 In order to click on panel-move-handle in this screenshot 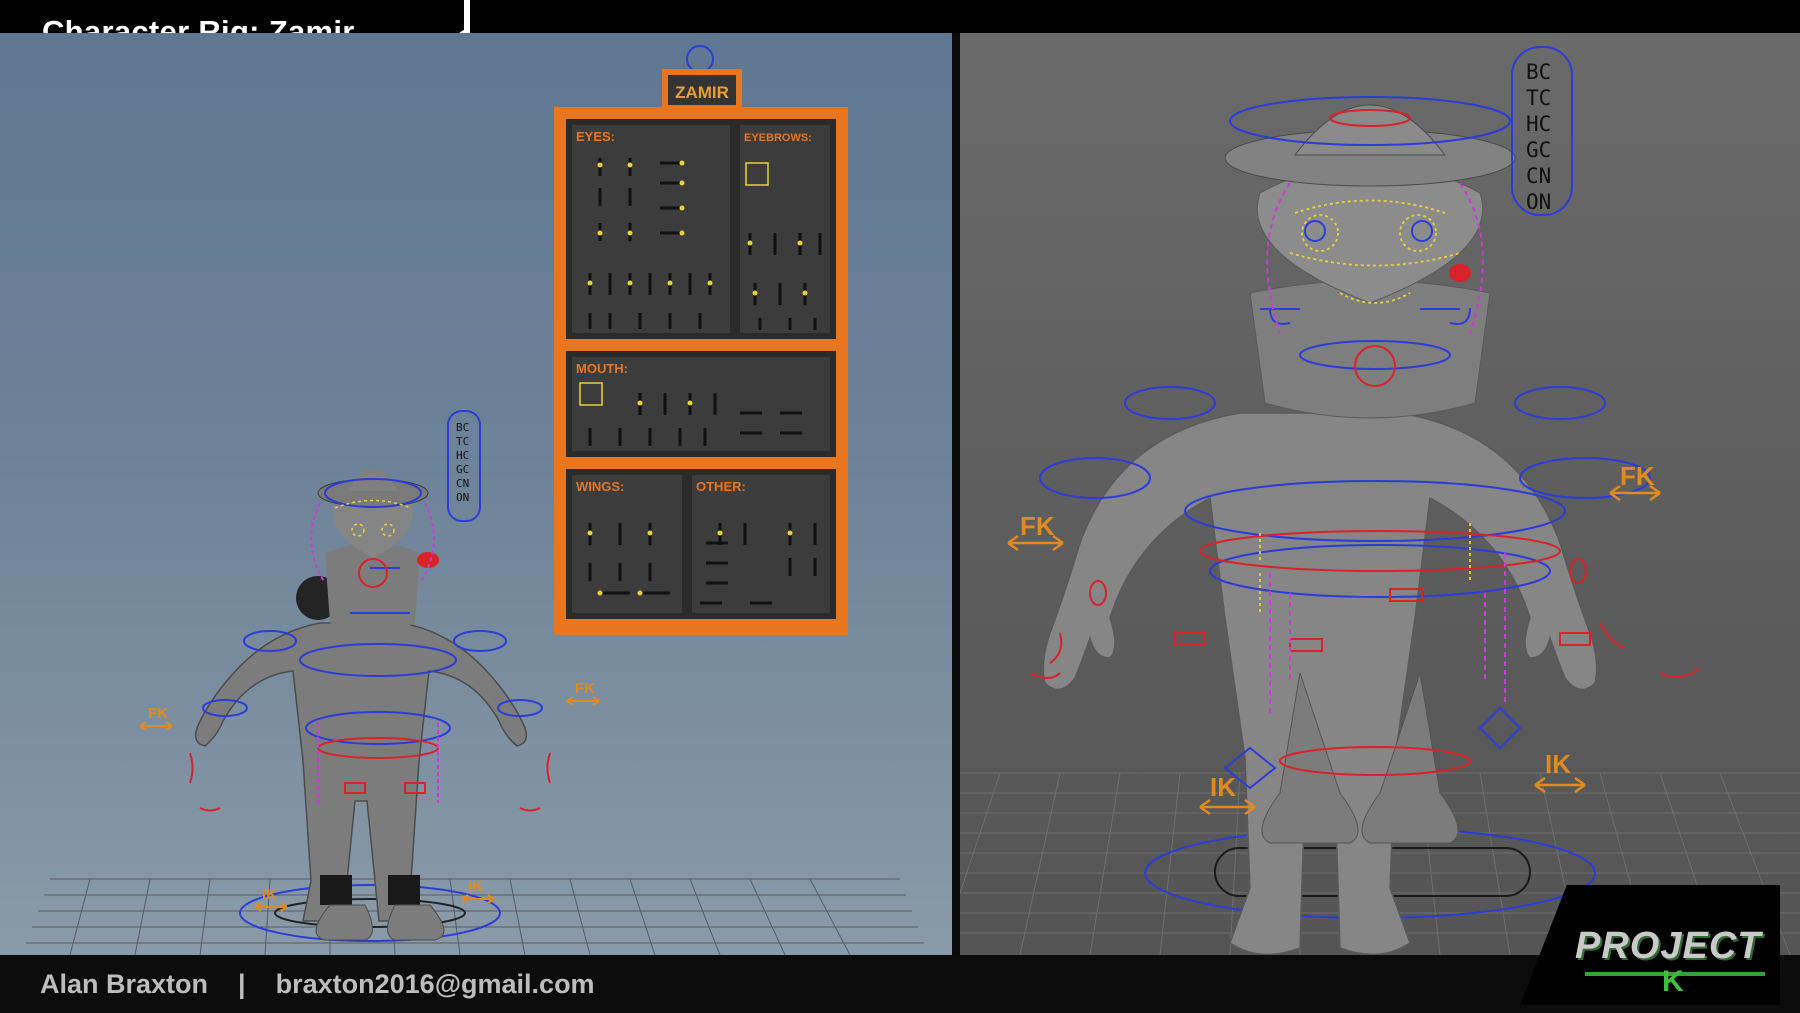, I will do `click(700, 59)`.